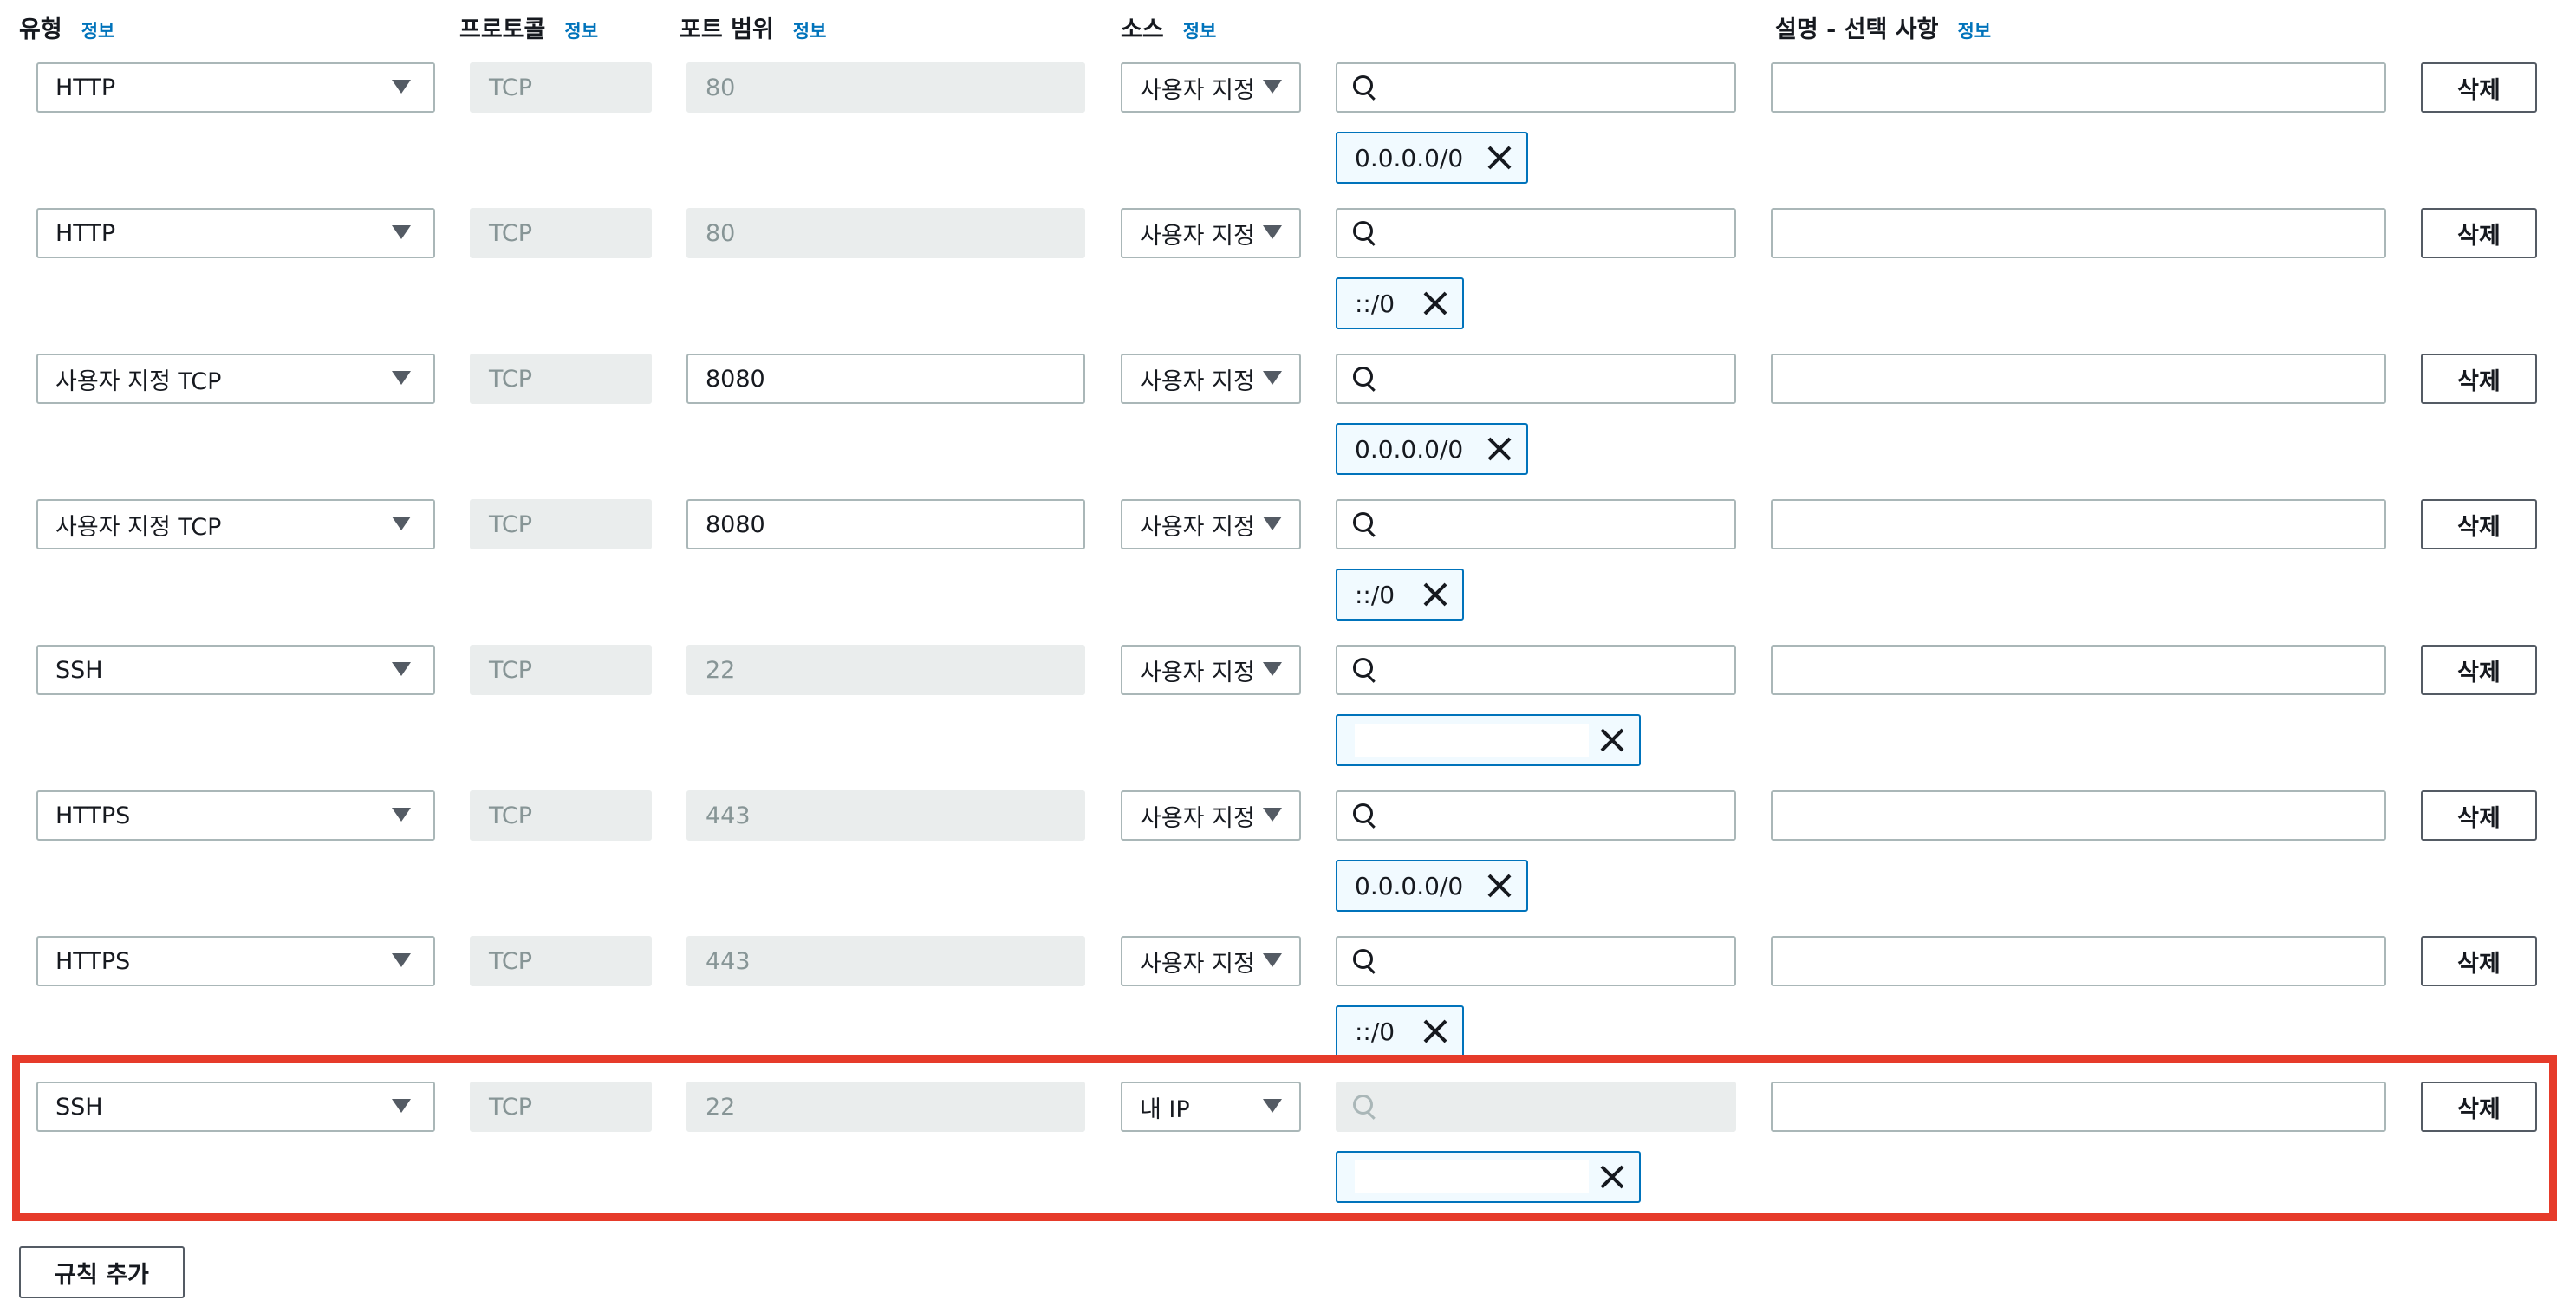 The width and height of the screenshot is (2576, 1300). What do you see at coordinates (102, 1272) in the screenshot?
I see `add-rule-button: 규칙 추가` at bounding box center [102, 1272].